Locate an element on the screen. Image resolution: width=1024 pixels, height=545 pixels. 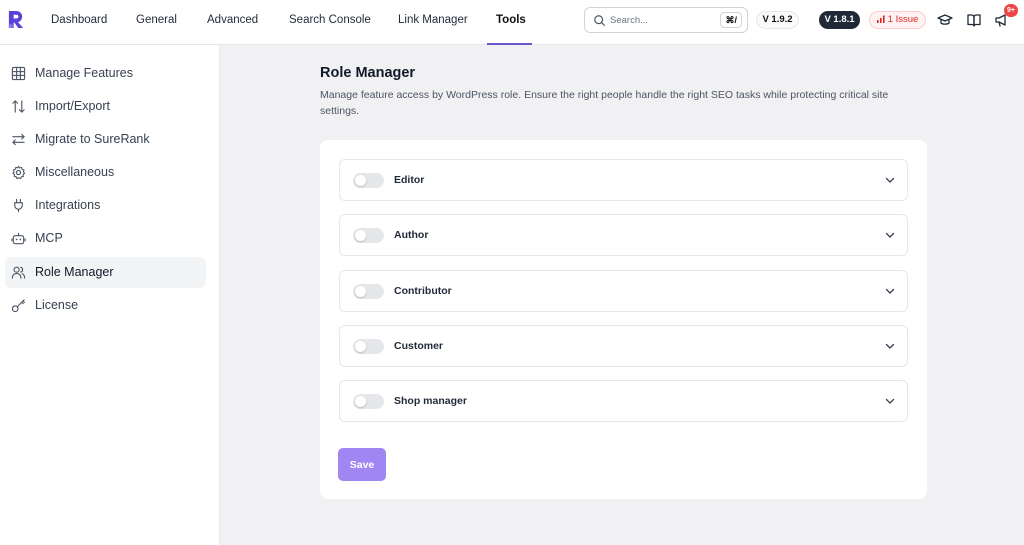
sidebar-item-label: Import/Export is located at coordinates (73, 106).